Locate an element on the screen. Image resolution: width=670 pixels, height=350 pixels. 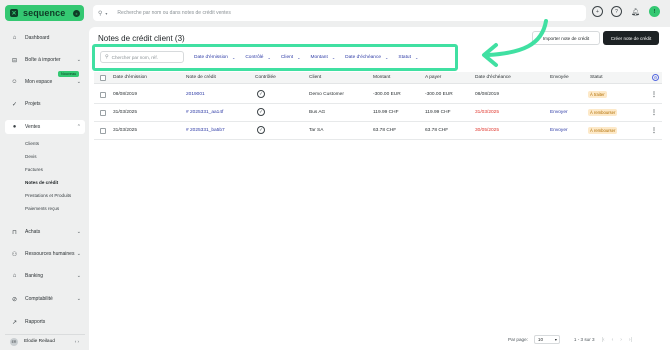
sidebar-item-import: ⊟ Boîte à importer ⌄ is located at coordinates (45, 60).